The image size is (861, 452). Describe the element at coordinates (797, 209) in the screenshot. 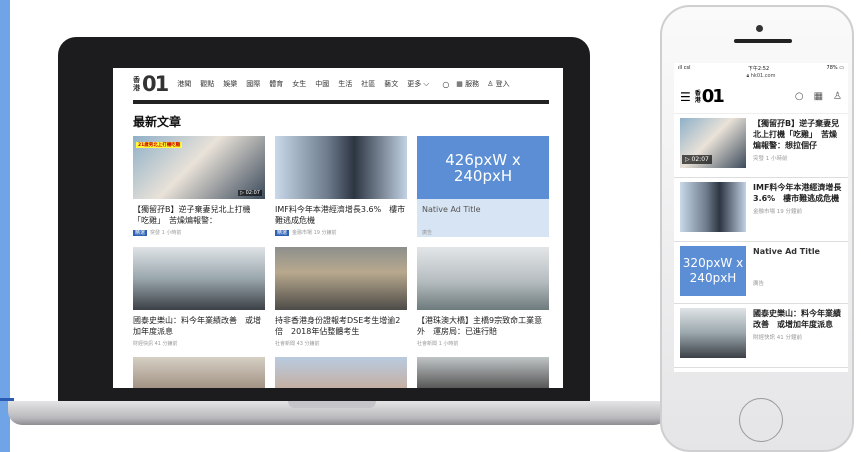

I see `article-text: IMF料今年本港經濟增長3.6% 樓市難逃成危機 金融市場 19 分鐘前` at that location.